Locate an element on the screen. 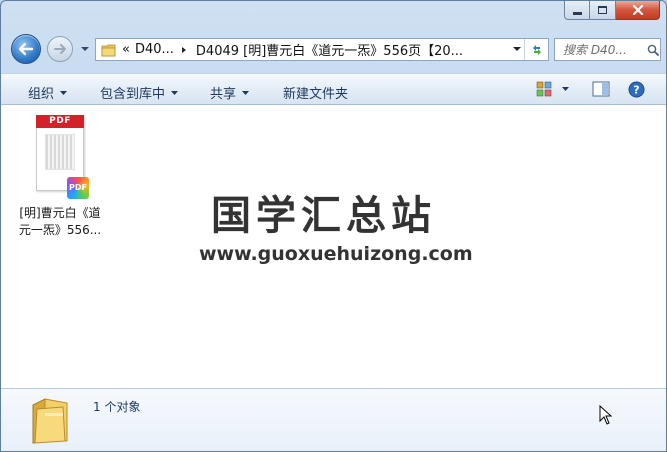 The image size is (667, 452). pdf-file-icon: PDF PDF is located at coordinates (62, 156).